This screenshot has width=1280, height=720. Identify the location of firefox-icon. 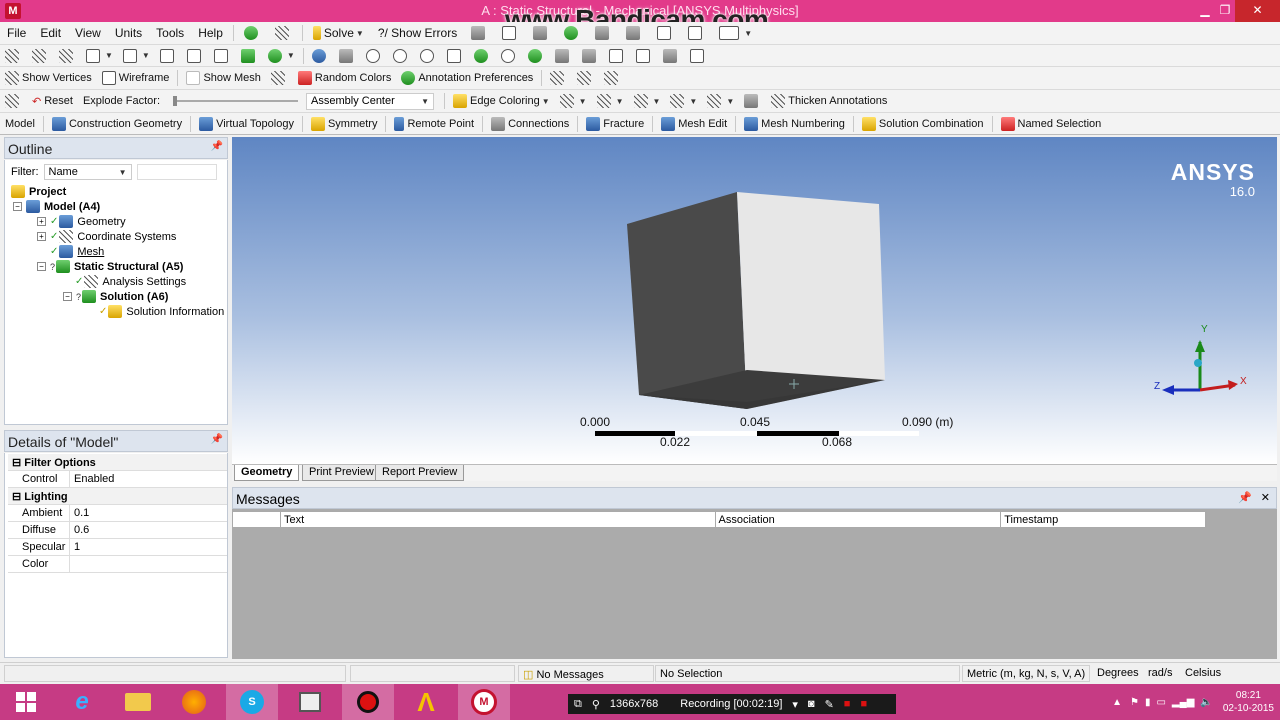
(194, 702).